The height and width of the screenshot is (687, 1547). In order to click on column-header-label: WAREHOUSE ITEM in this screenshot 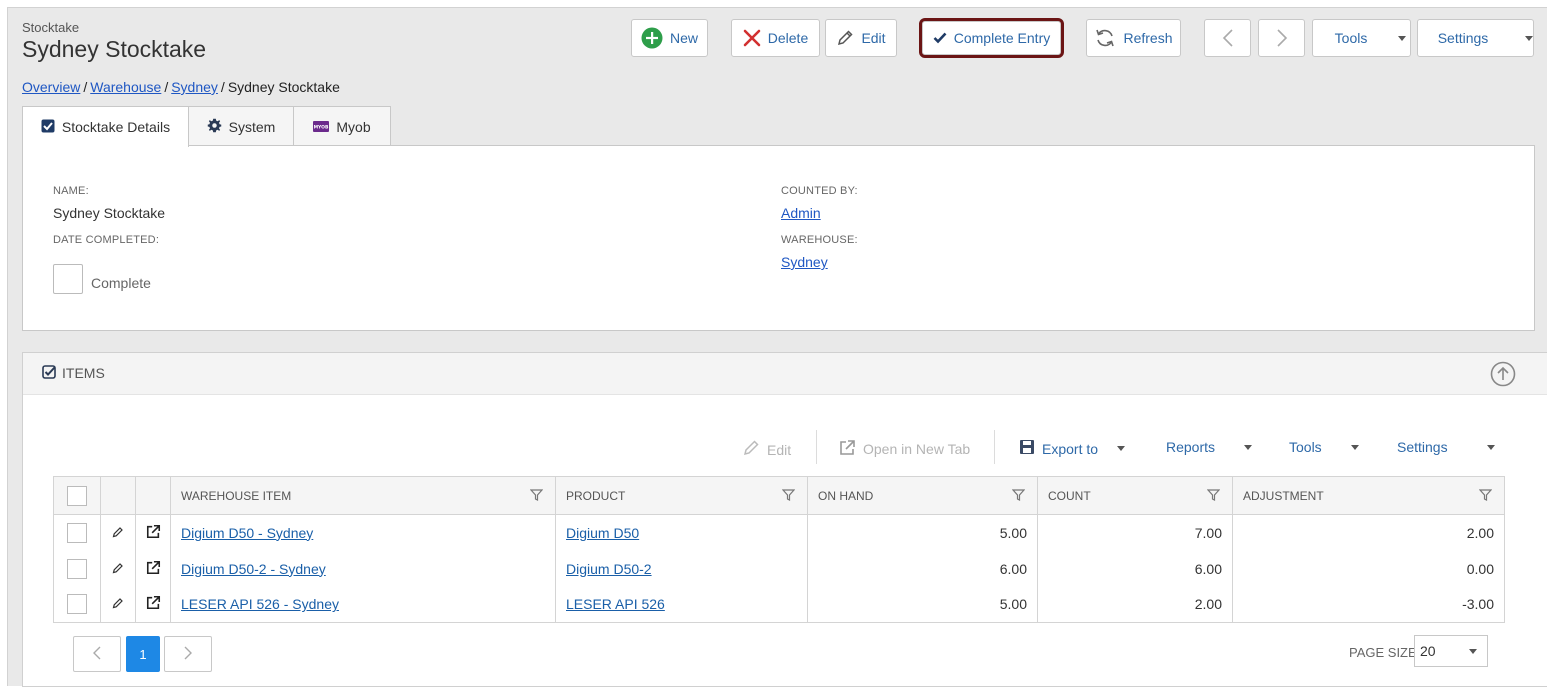, I will do `click(236, 495)`.